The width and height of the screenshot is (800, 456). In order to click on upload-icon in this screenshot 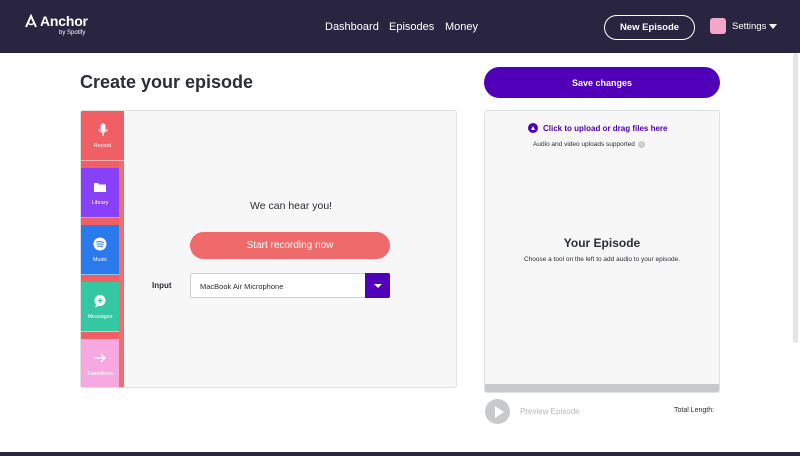, I will do `click(533, 128)`.